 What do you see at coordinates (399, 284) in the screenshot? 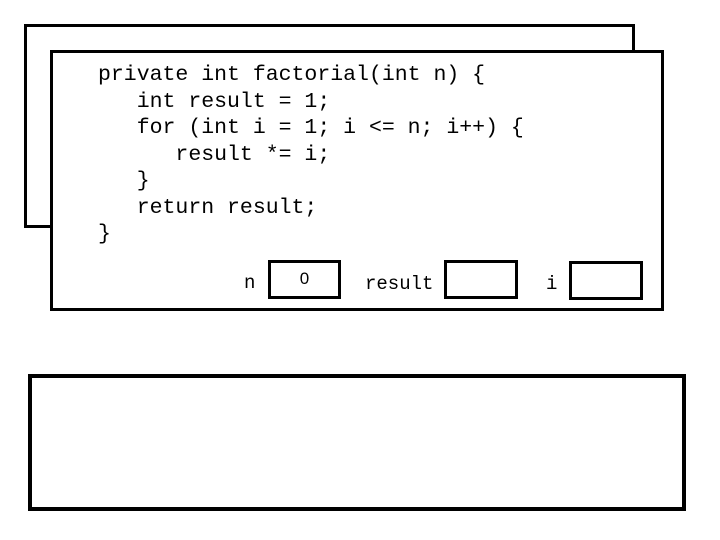
I see `variable-label-result: result` at bounding box center [399, 284].